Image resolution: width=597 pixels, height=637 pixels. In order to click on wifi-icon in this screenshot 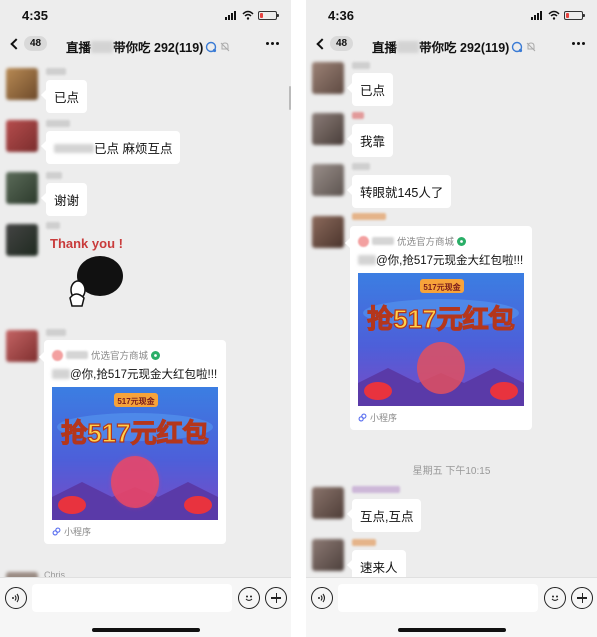, I will do `click(248, 15)`.